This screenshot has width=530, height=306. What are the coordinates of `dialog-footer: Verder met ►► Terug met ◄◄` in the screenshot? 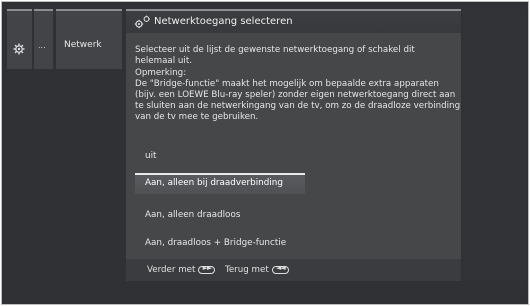 It's located at (293, 270).